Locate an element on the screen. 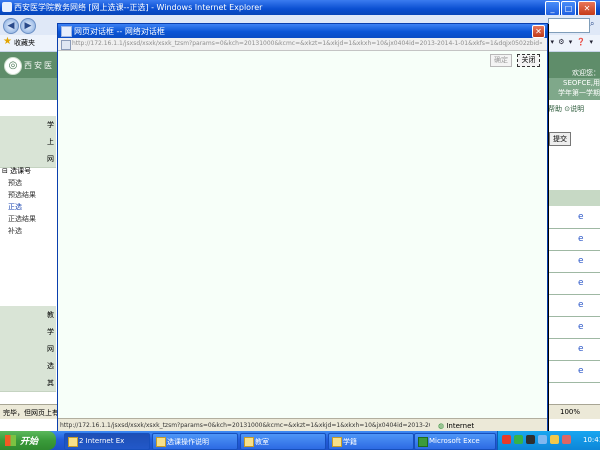  submit-button: 提交 is located at coordinates (560, 139).